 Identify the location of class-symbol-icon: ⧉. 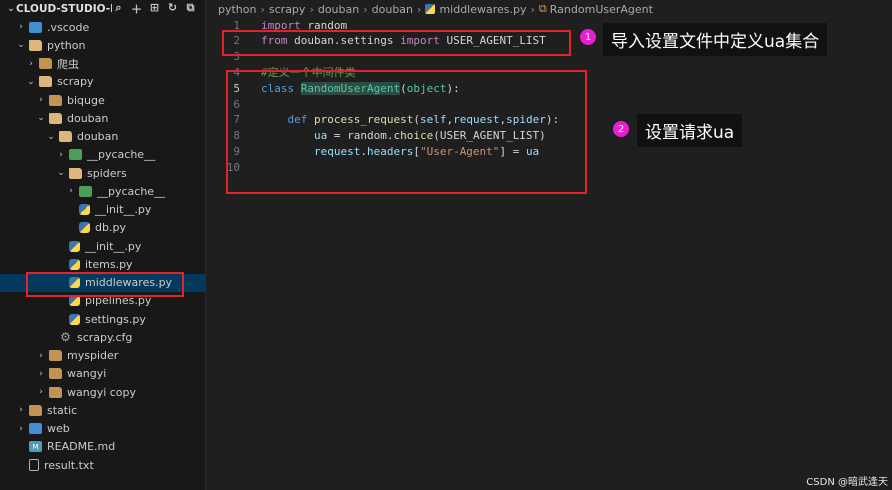
(542, 8).